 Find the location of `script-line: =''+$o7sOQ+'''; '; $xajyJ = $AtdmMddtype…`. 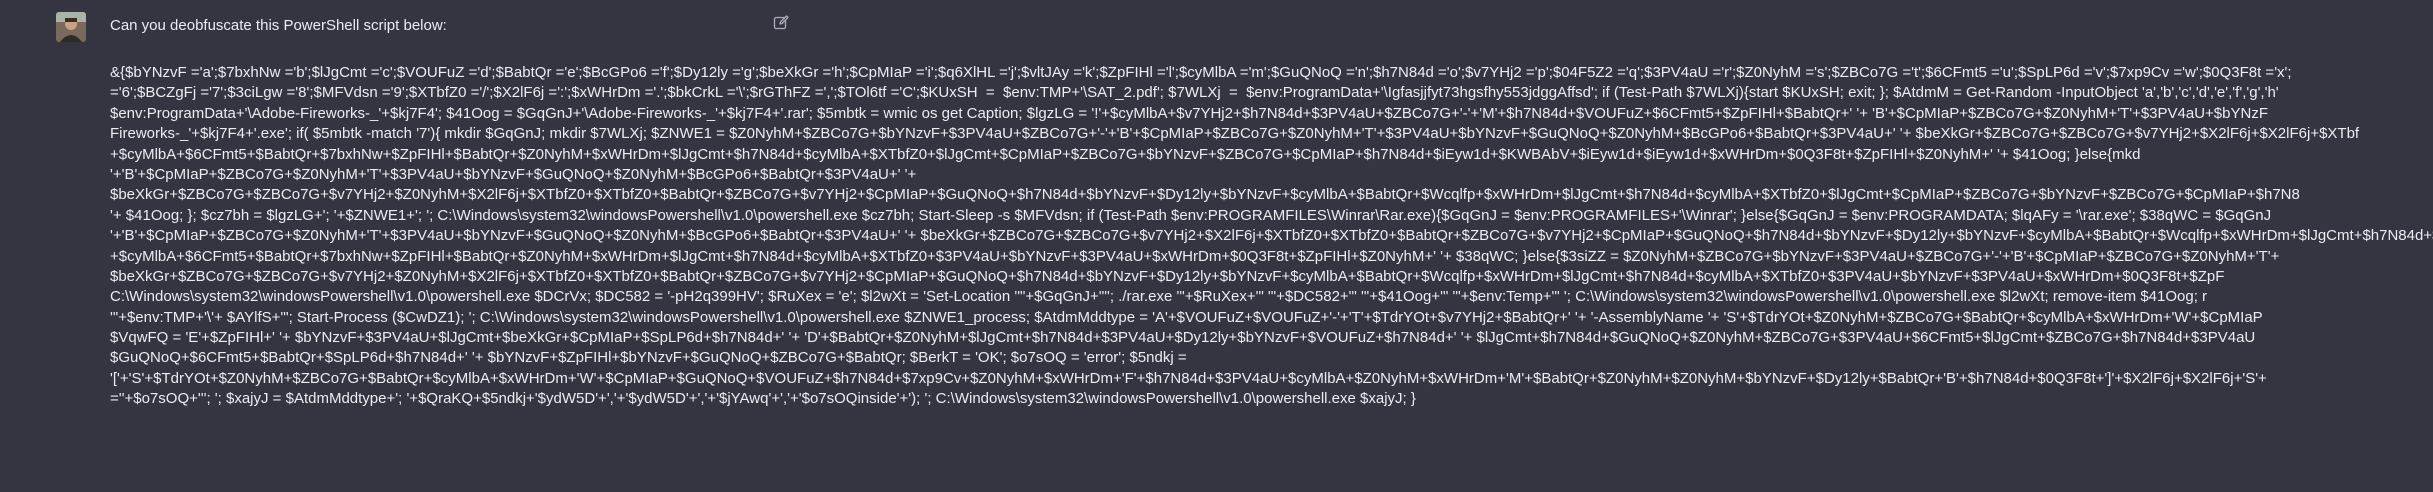

script-line: =''+$o7sOQ+'''; '; $xajyJ = $AtdmMddtype… is located at coordinates (763, 399).